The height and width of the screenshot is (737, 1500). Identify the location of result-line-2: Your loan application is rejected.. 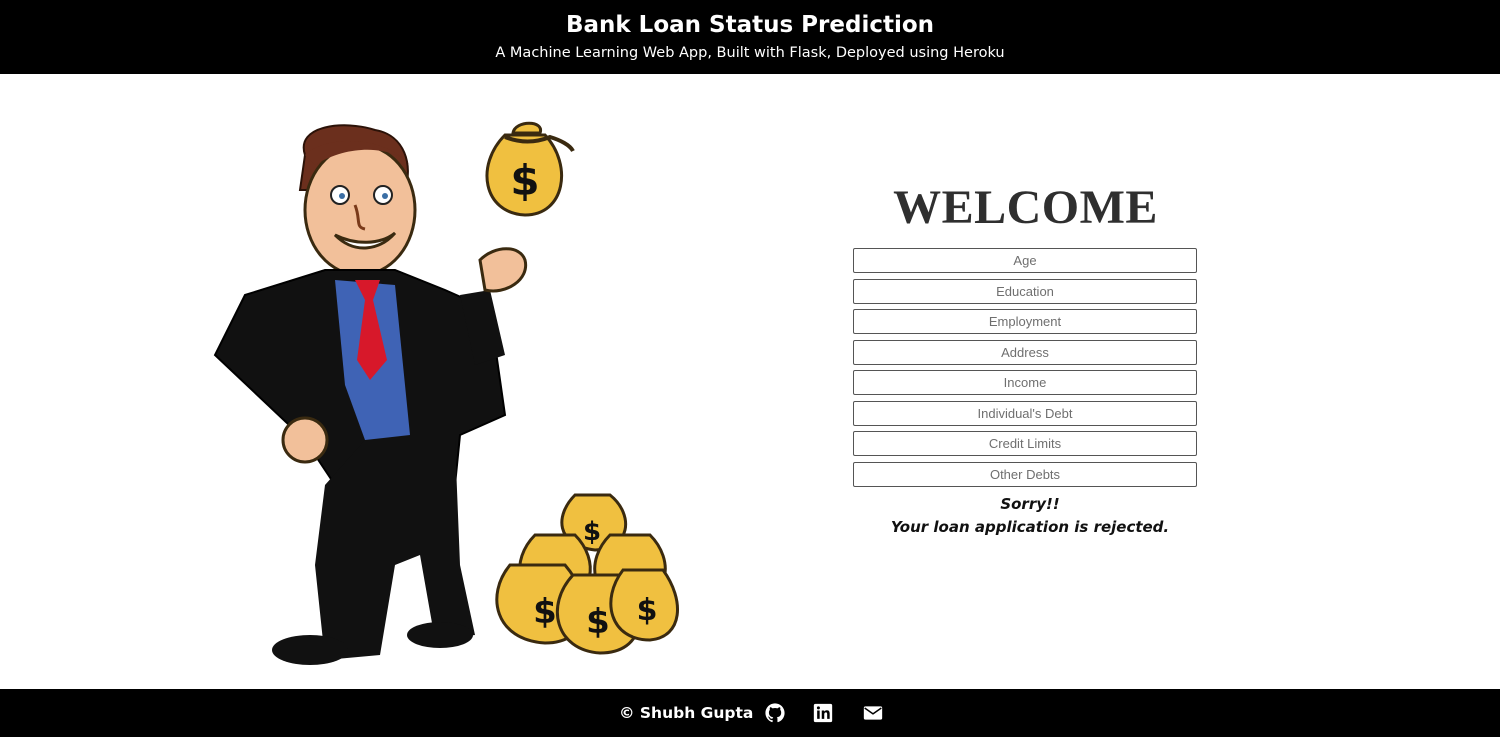
(1030, 527).